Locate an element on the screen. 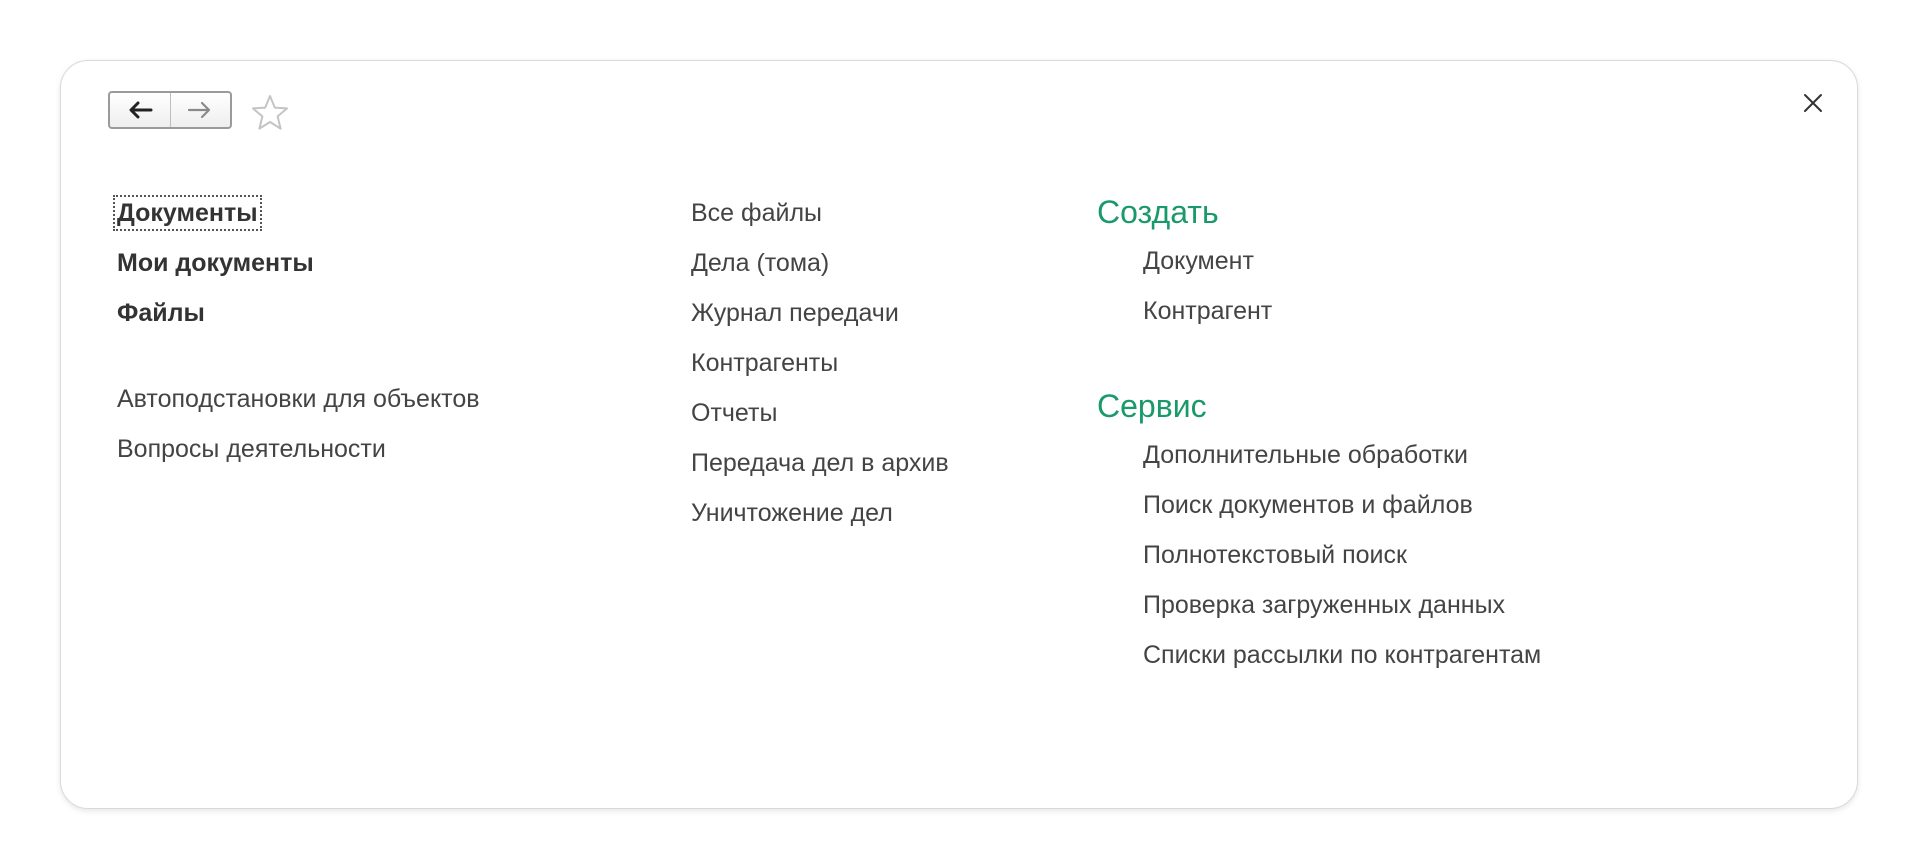 Image resolution: width=1920 pixels, height=841 pixels. link-check-loaded-data: Проверка загруженных данных is located at coordinates (1319, 605).